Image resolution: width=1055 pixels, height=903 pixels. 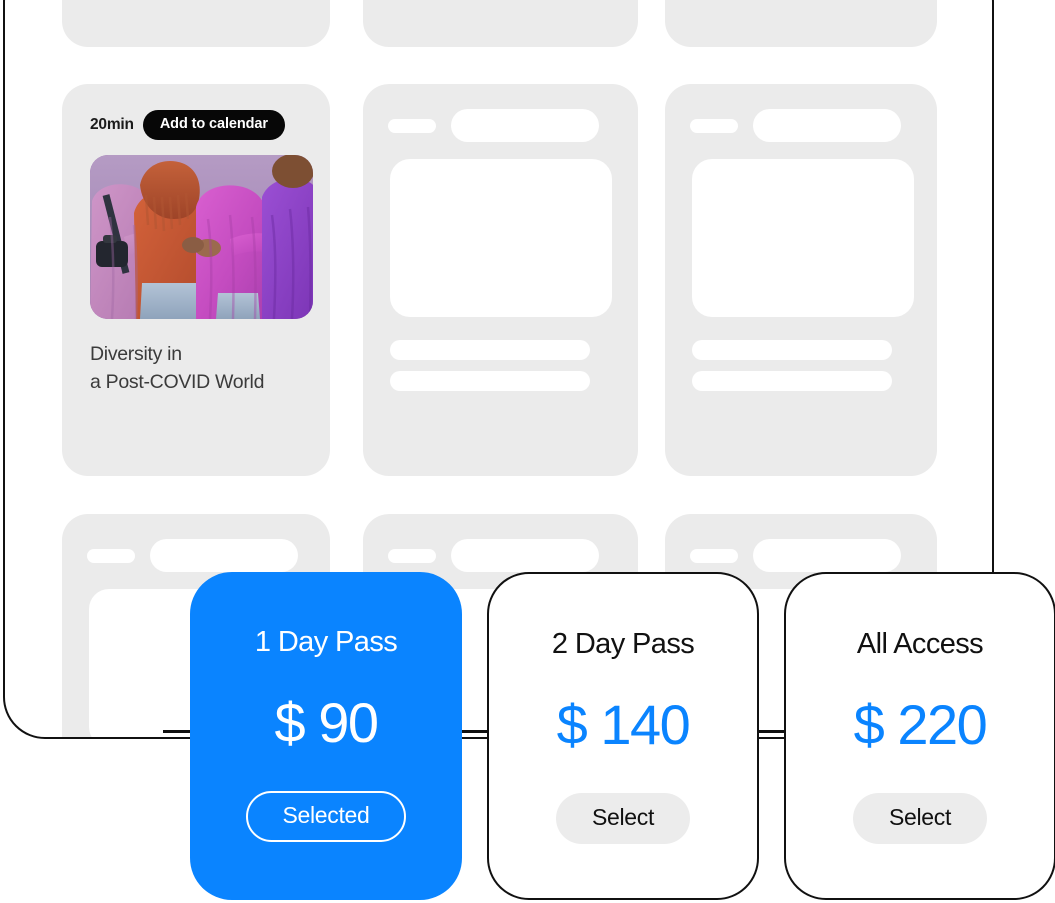 I want to click on skeleton-card-r1c1, so click(x=196, y=23).